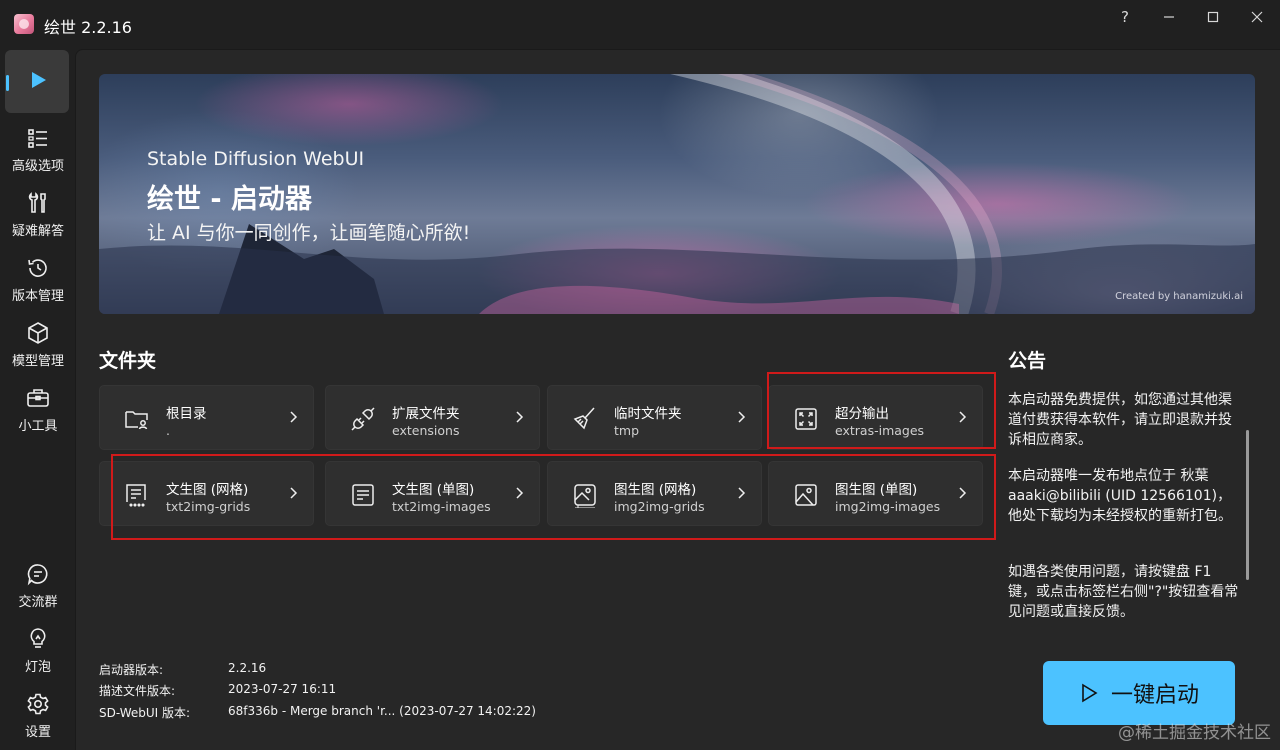 This screenshot has height=750, width=1280. Describe the element at coordinates (1247, 505) in the screenshot. I see `notice-scrollbar` at that location.